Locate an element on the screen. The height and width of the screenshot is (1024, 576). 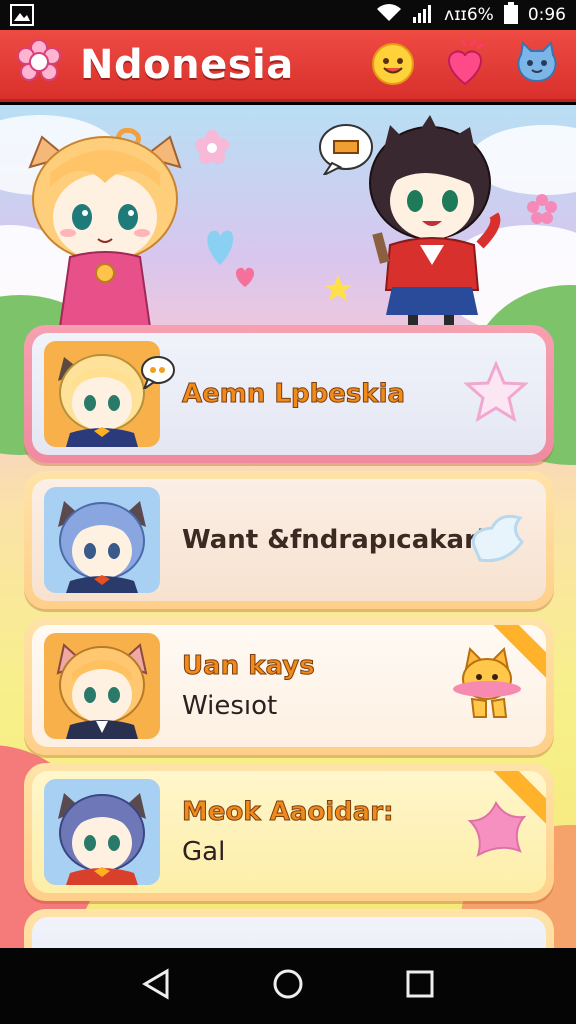
back-icon is located at coordinates (156, 986).